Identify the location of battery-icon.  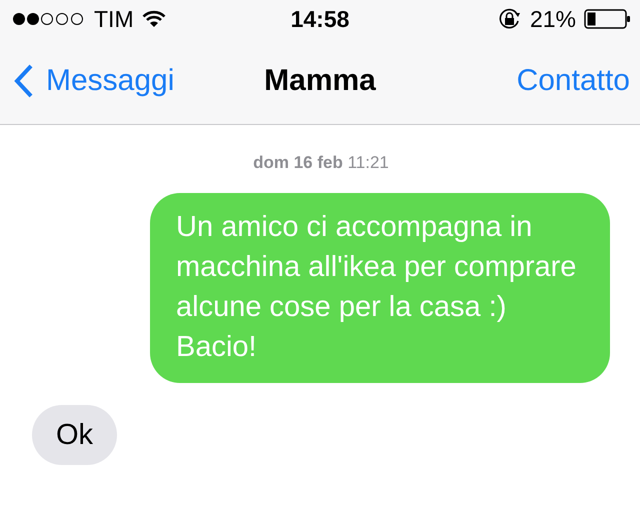
(607, 19).